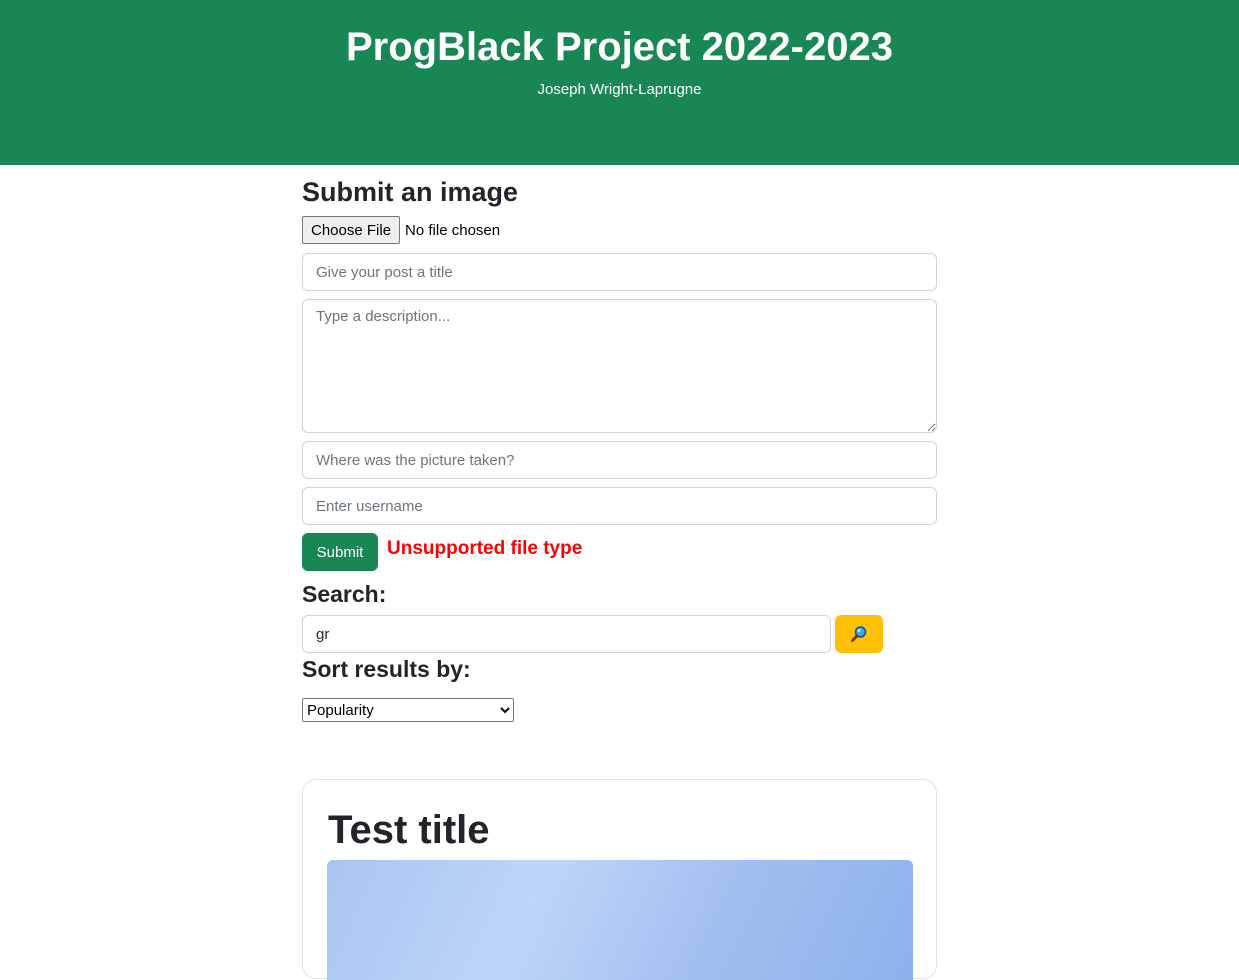  I want to click on submit-button: Submit, so click(340, 552).